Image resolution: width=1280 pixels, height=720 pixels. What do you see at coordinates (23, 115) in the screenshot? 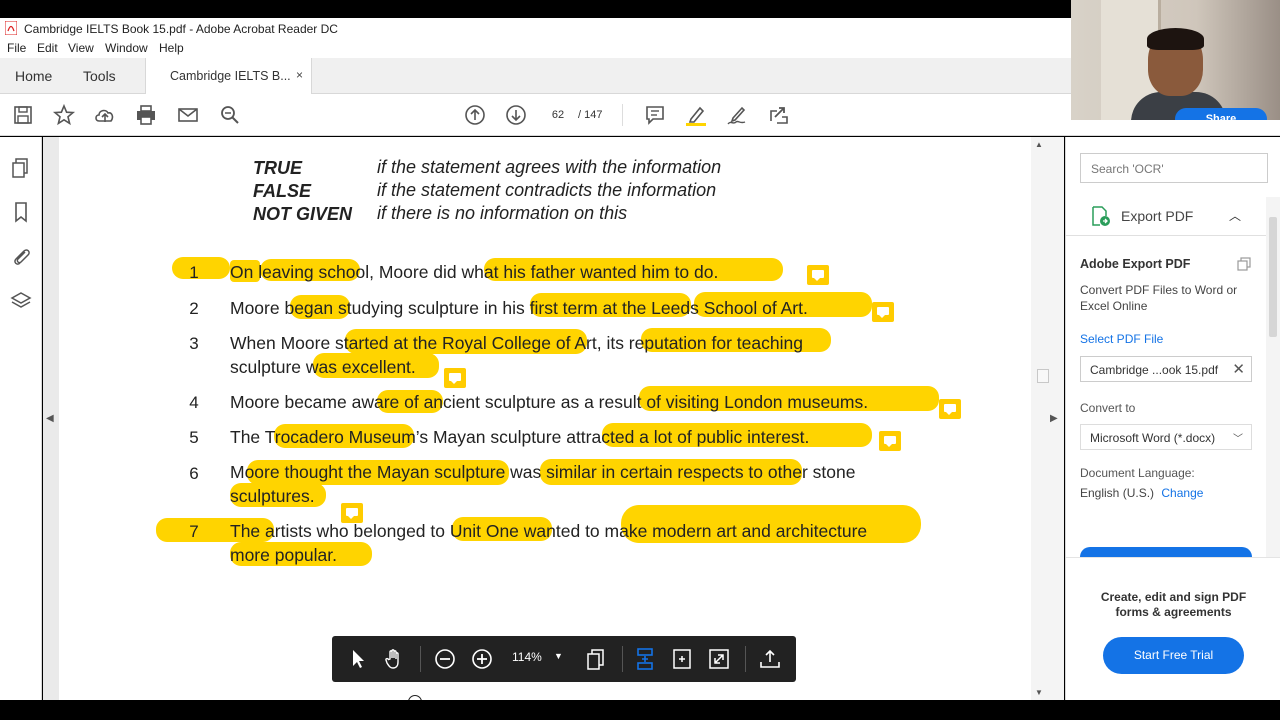
I see `save-icon` at bounding box center [23, 115].